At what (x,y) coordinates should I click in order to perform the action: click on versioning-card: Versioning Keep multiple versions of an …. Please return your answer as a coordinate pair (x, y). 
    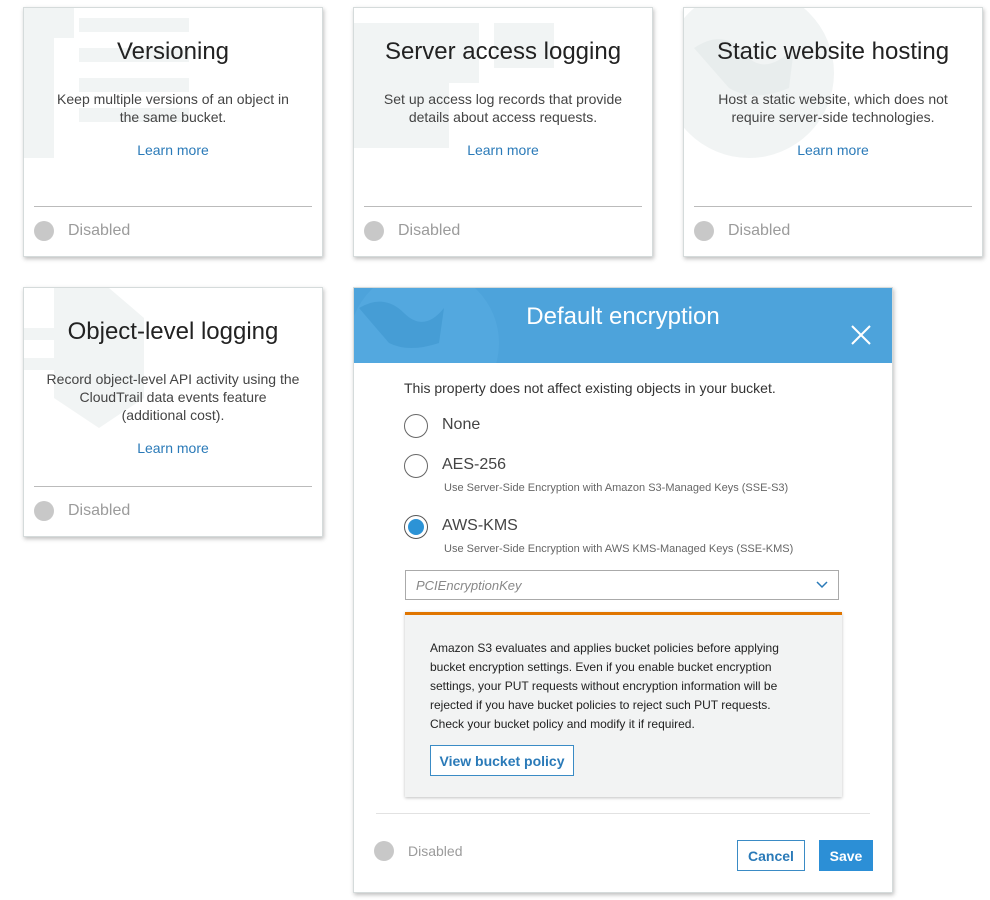
    Looking at the image, I should click on (173, 132).